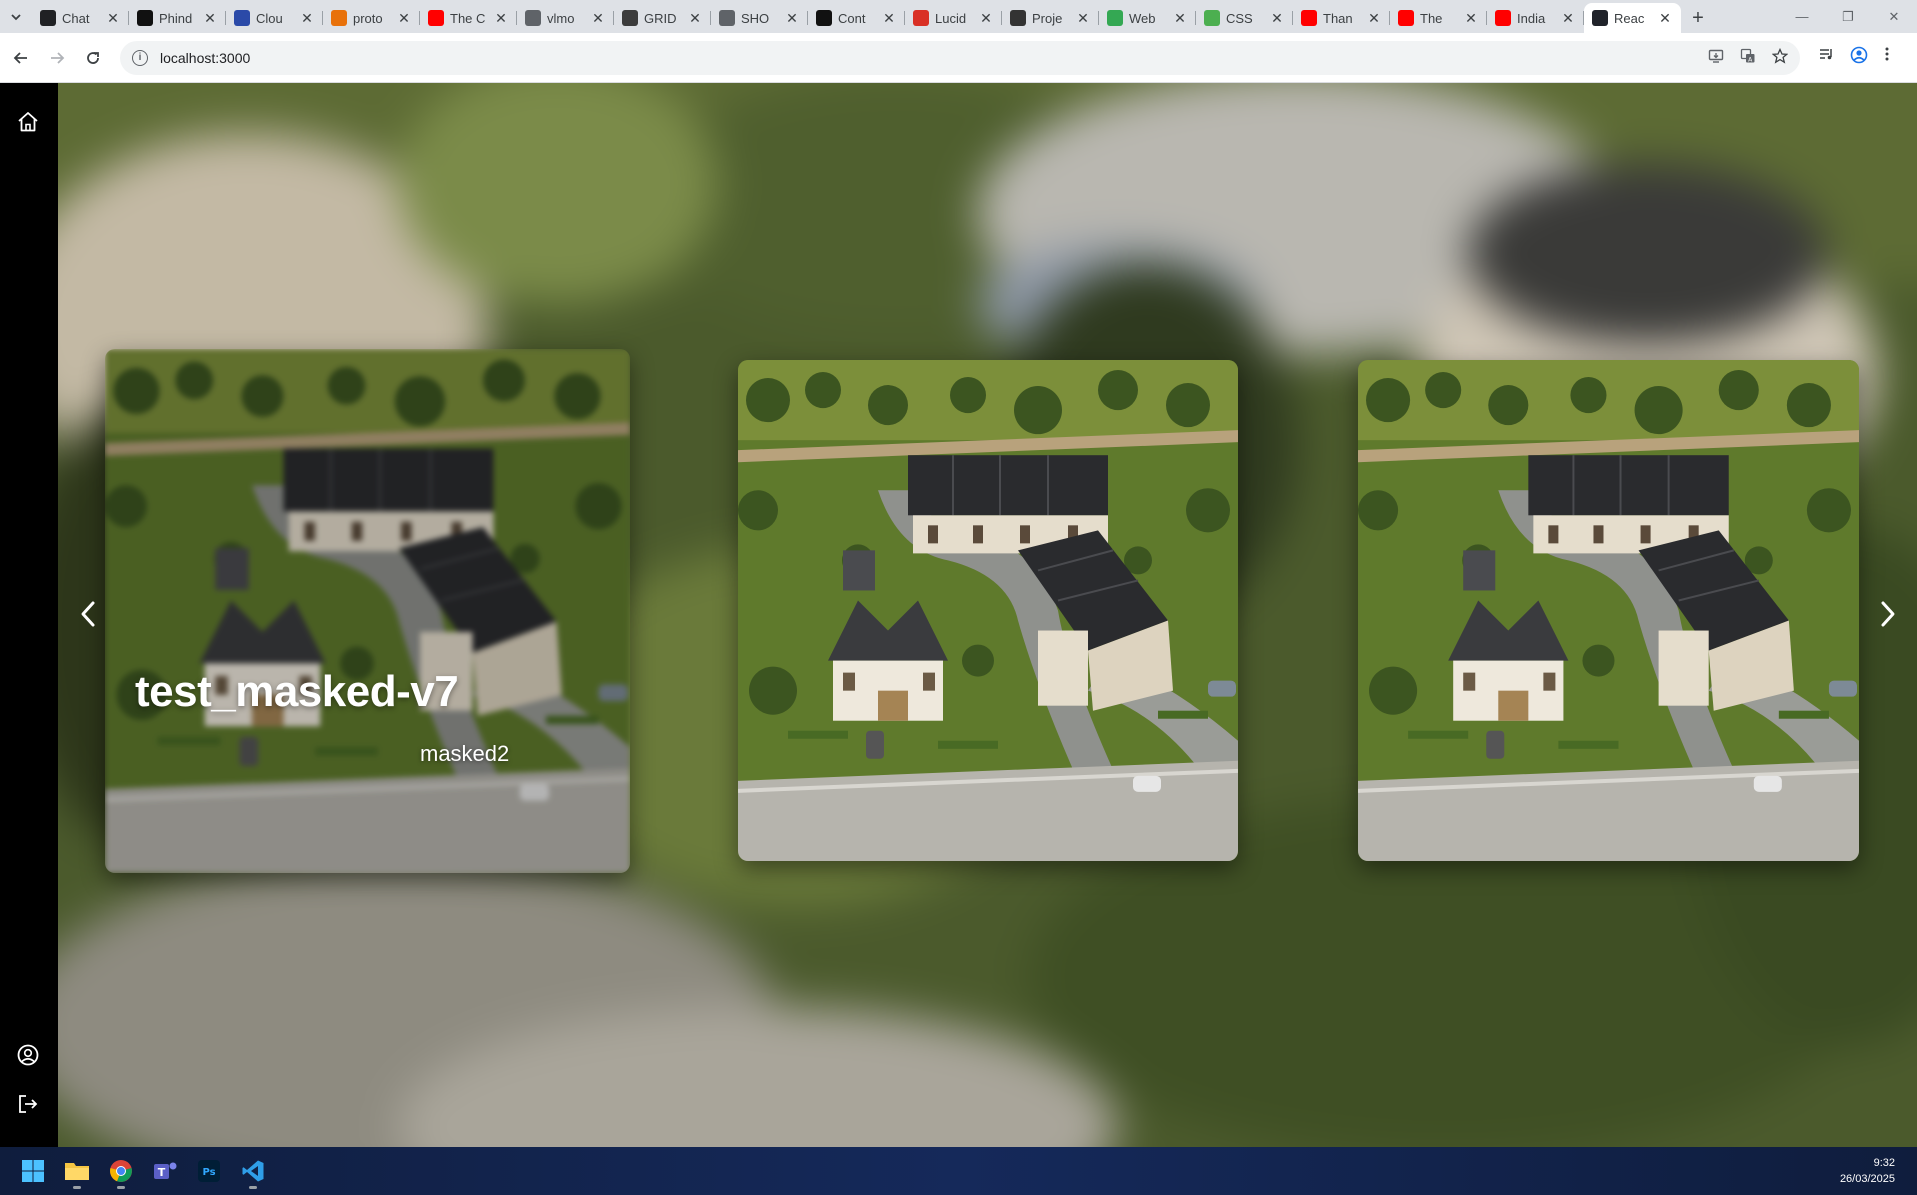 The image size is (1917, 1195). Describe the element at coordinates (1431, 18) in the screenshot. I see `browser-tab-label: The` at that location.